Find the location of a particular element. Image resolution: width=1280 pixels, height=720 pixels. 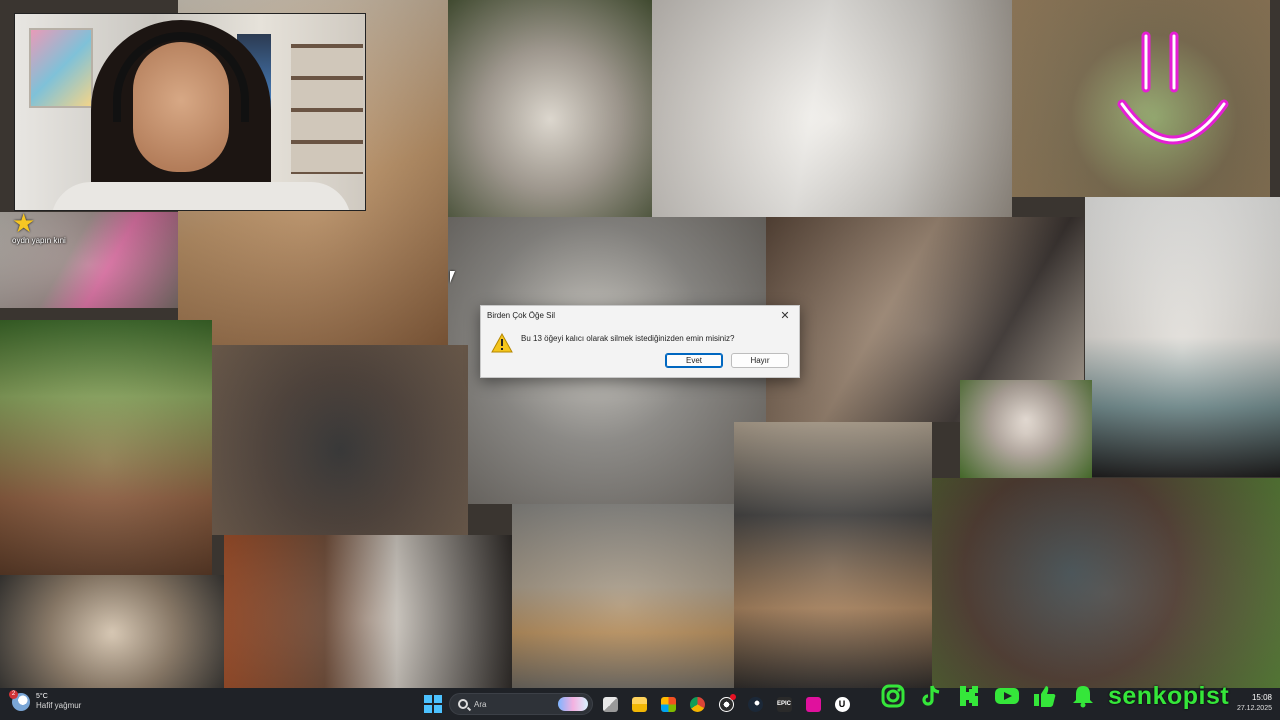

yes-button: Evet is located at coordinates (694, 360).